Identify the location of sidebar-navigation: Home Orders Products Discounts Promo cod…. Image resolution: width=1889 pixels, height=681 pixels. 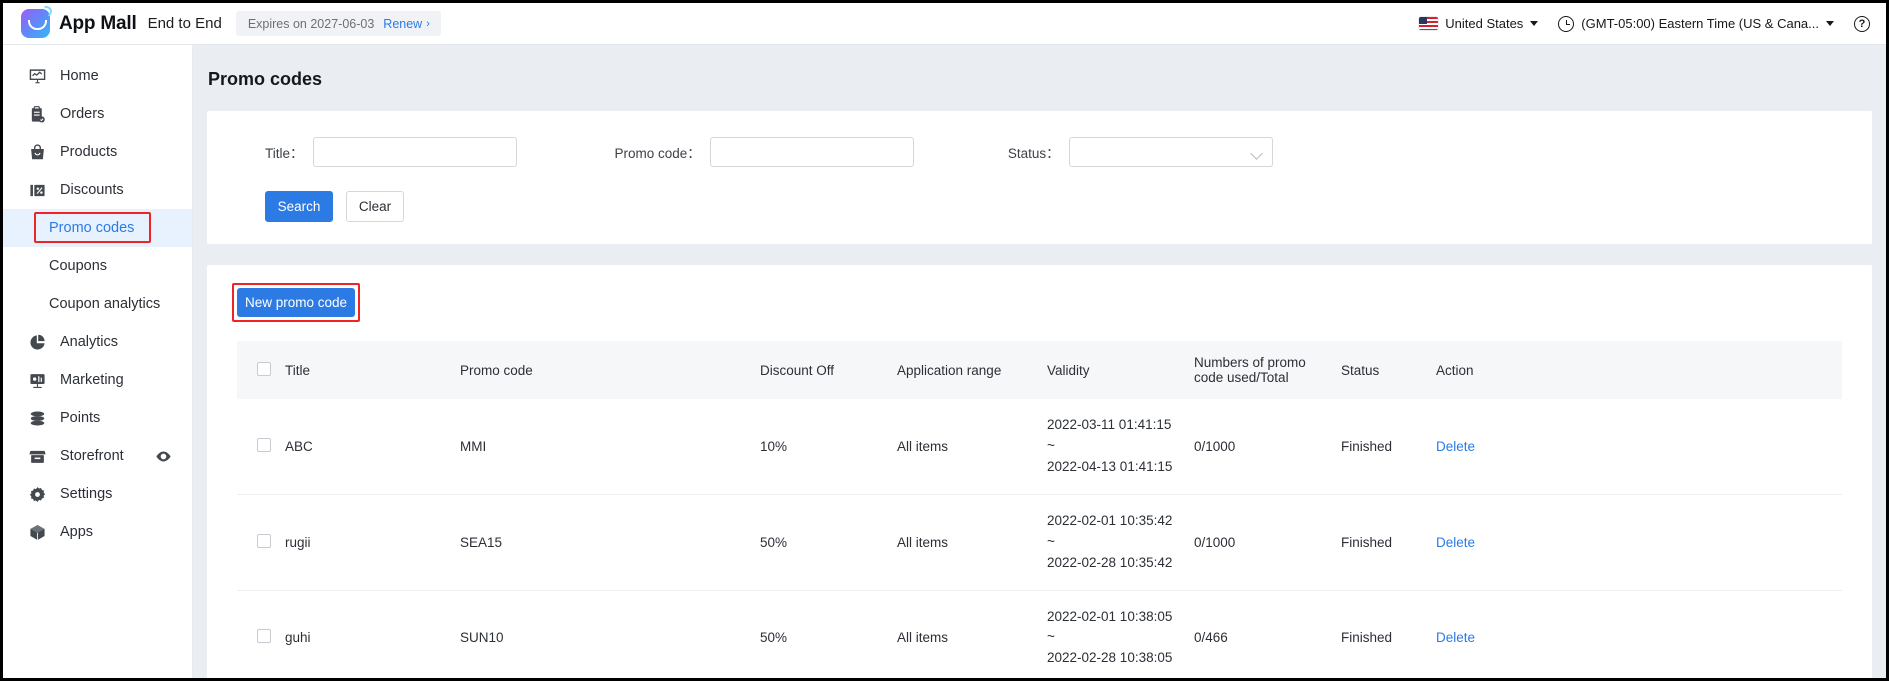
(98, 361).